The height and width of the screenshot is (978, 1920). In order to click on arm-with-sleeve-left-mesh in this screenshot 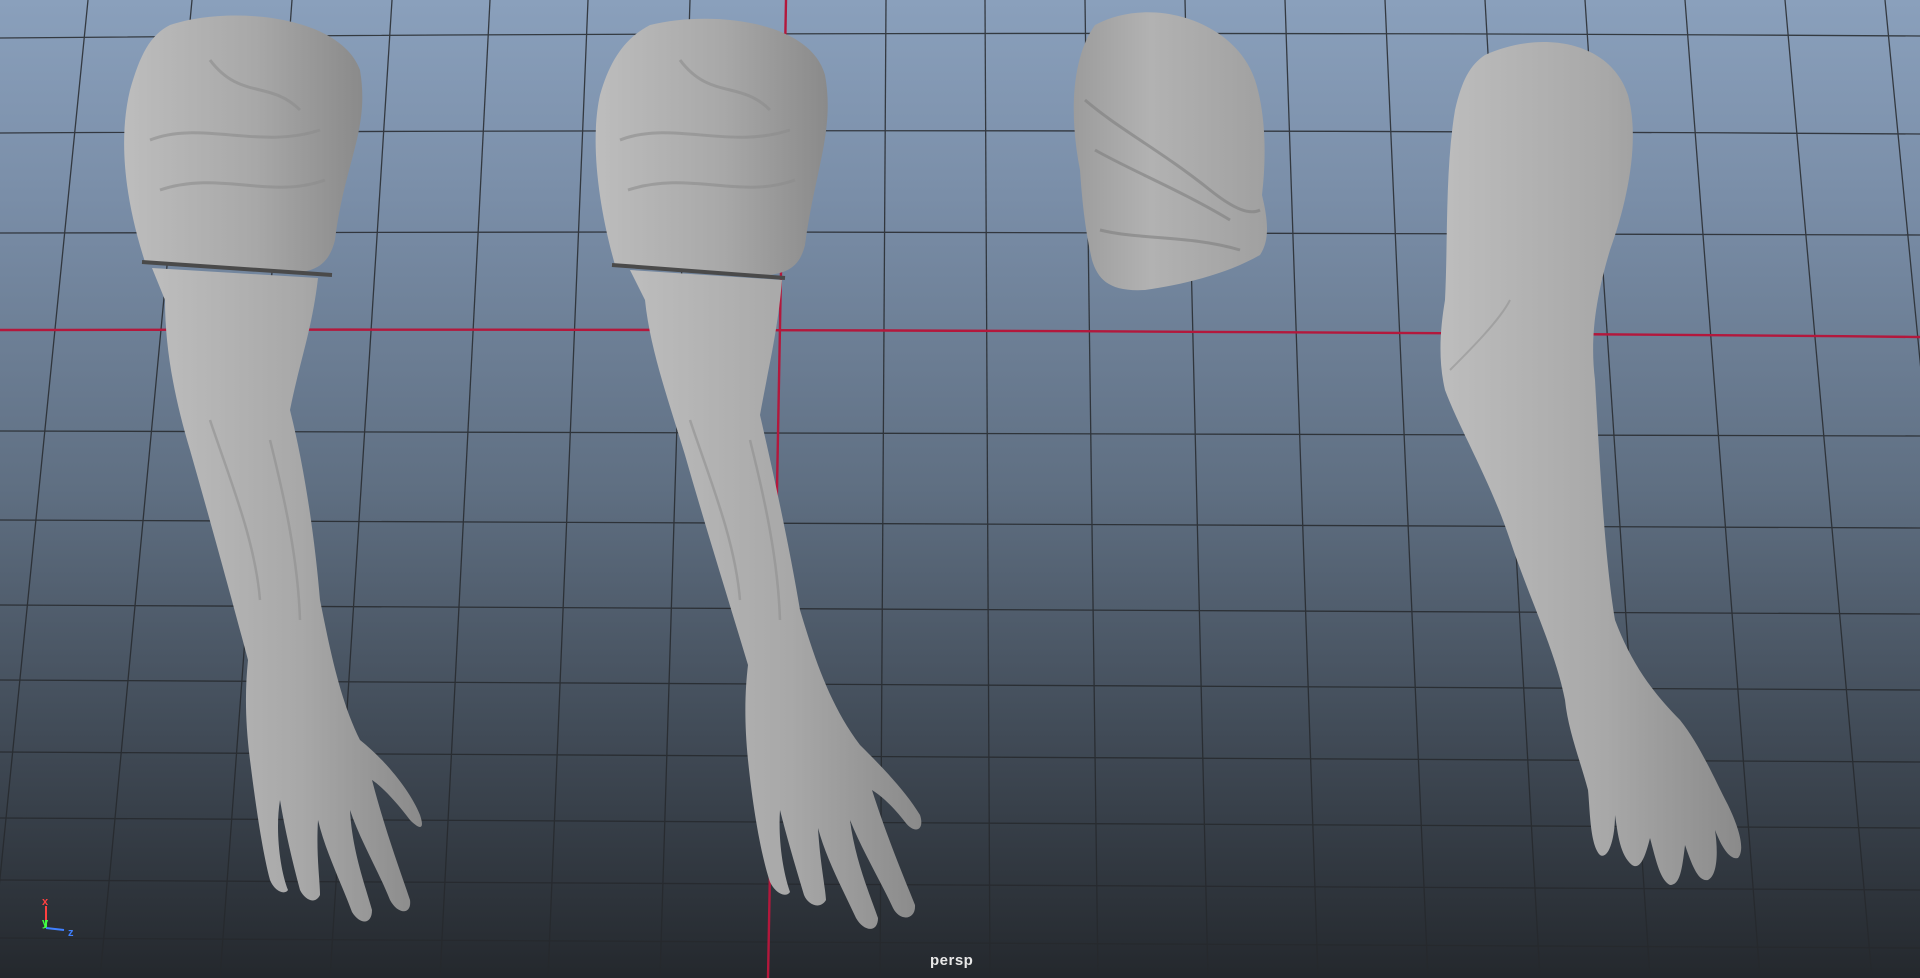, I will do `click(273, 468)`.